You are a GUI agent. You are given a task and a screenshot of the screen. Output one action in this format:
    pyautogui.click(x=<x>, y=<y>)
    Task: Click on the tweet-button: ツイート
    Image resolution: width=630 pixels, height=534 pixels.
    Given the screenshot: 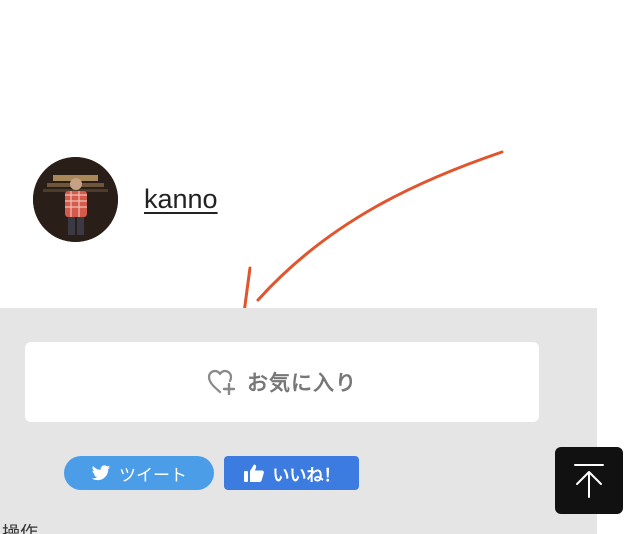 What is the action you would take?
    pyautogui.click(x=139, y=473)
    